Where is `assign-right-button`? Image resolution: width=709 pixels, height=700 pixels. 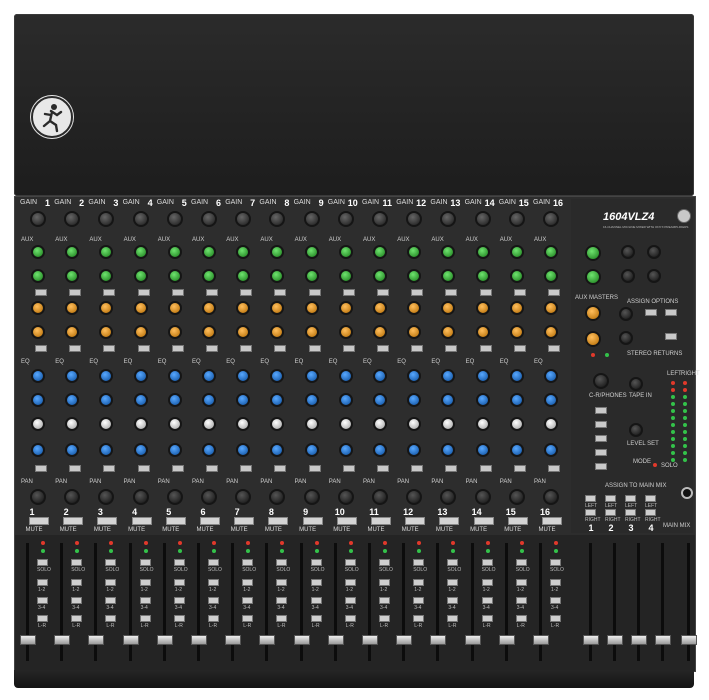
assign-right-button is located at coordinates (610, 512).